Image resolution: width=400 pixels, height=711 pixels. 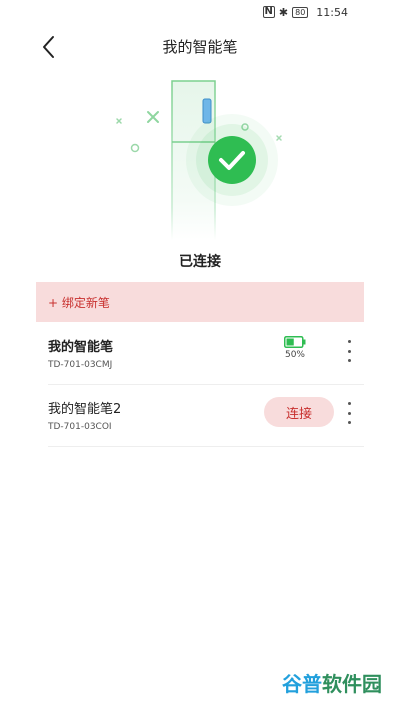 I want to click on battery-icon, so click(x=295, y=342).